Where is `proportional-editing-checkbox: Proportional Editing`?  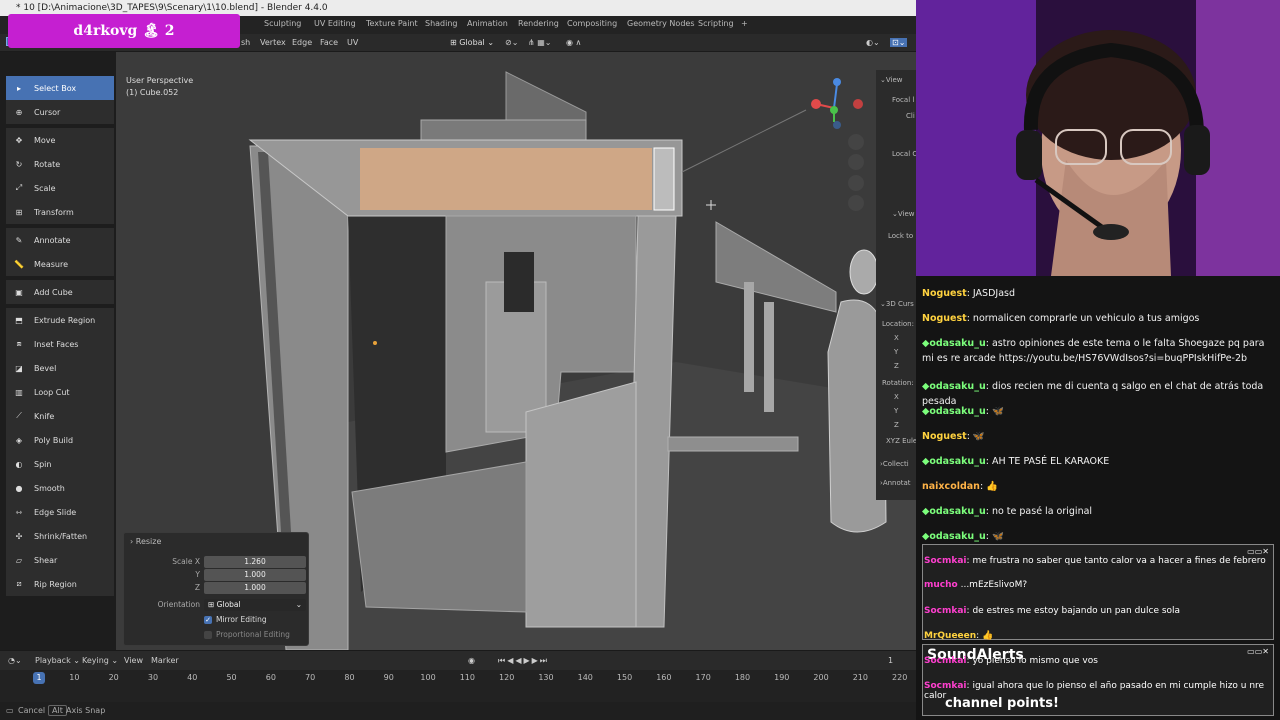 proportional-editing-checkbox: Proportional Editing is located at coordinates (247, 634).